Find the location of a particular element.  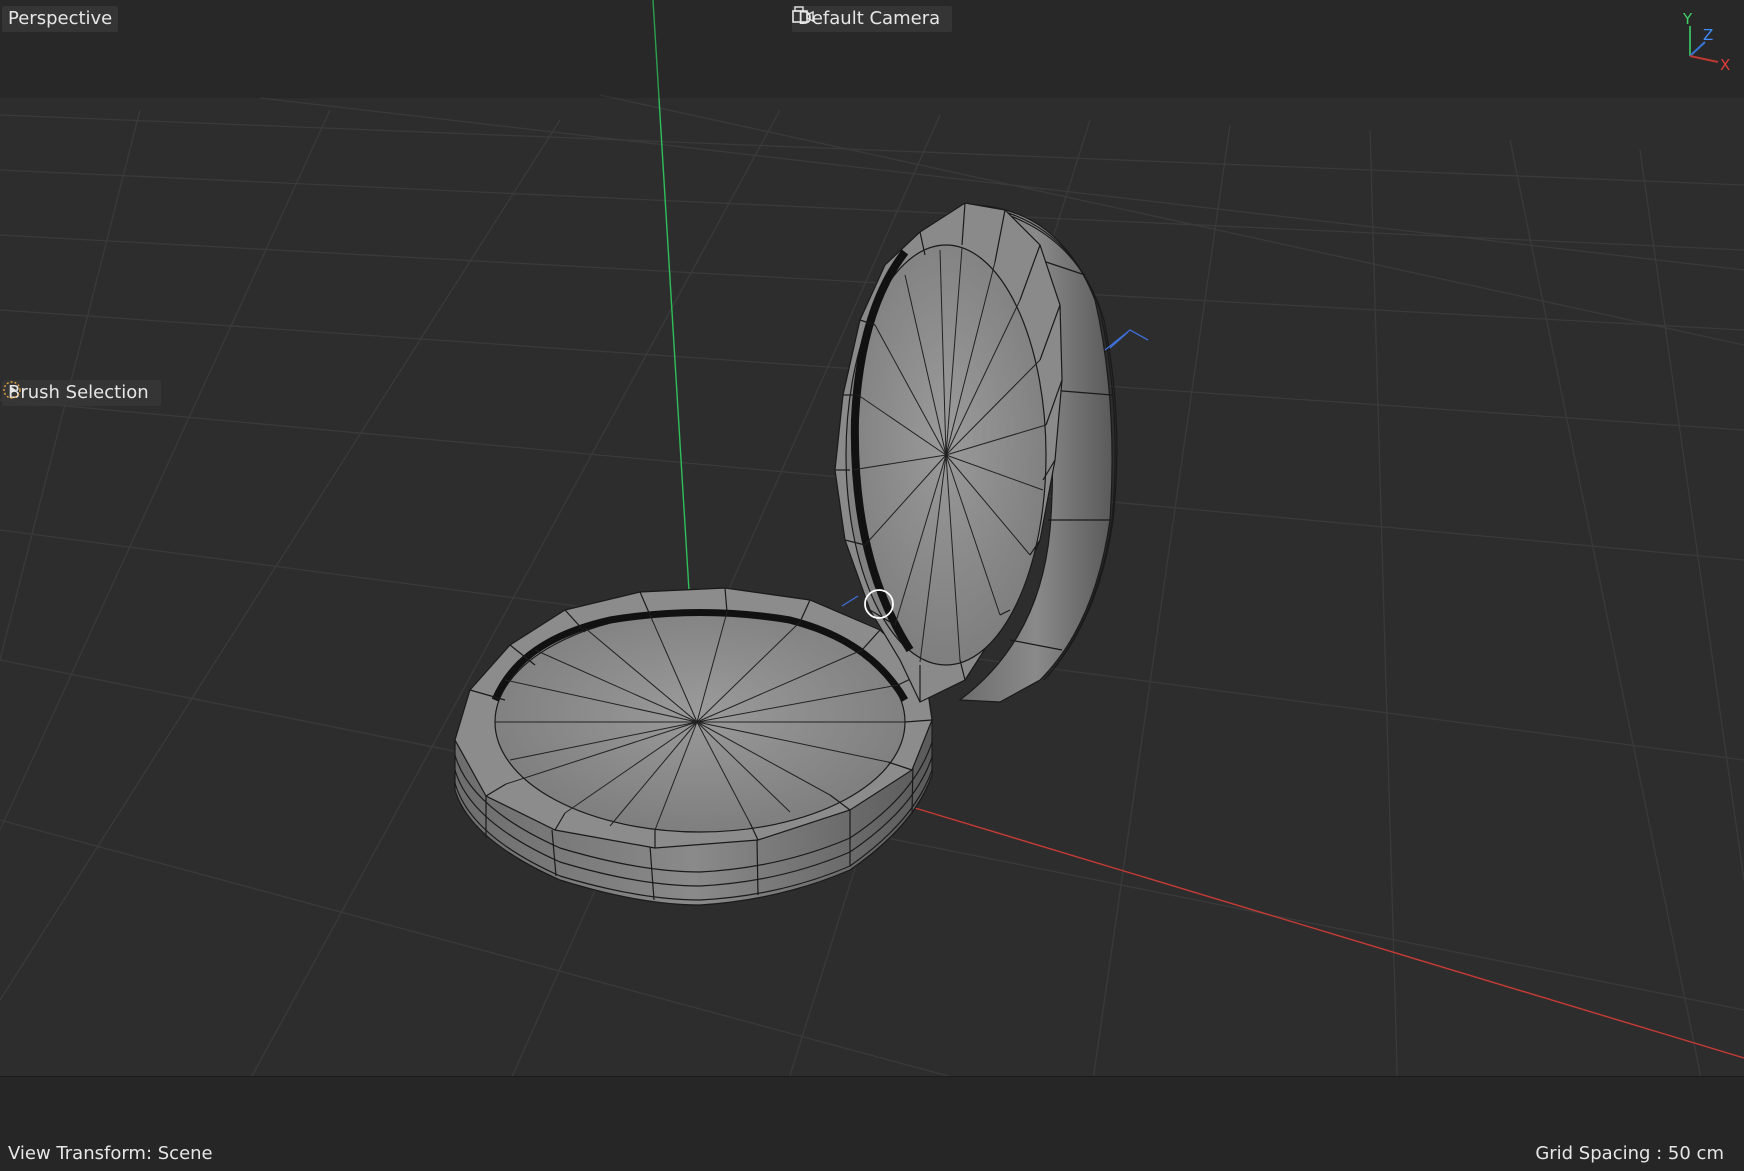

camera-name-text: Default Camera is located at coordinates (869, 18).